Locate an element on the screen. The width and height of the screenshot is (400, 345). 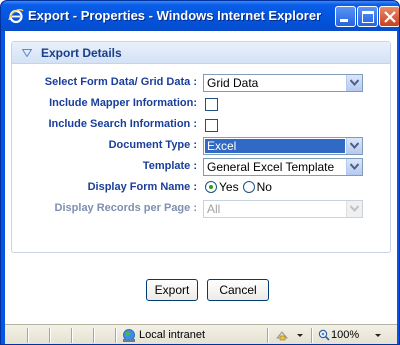
zone-text: Local intranet is located at coordinates (172, 335).